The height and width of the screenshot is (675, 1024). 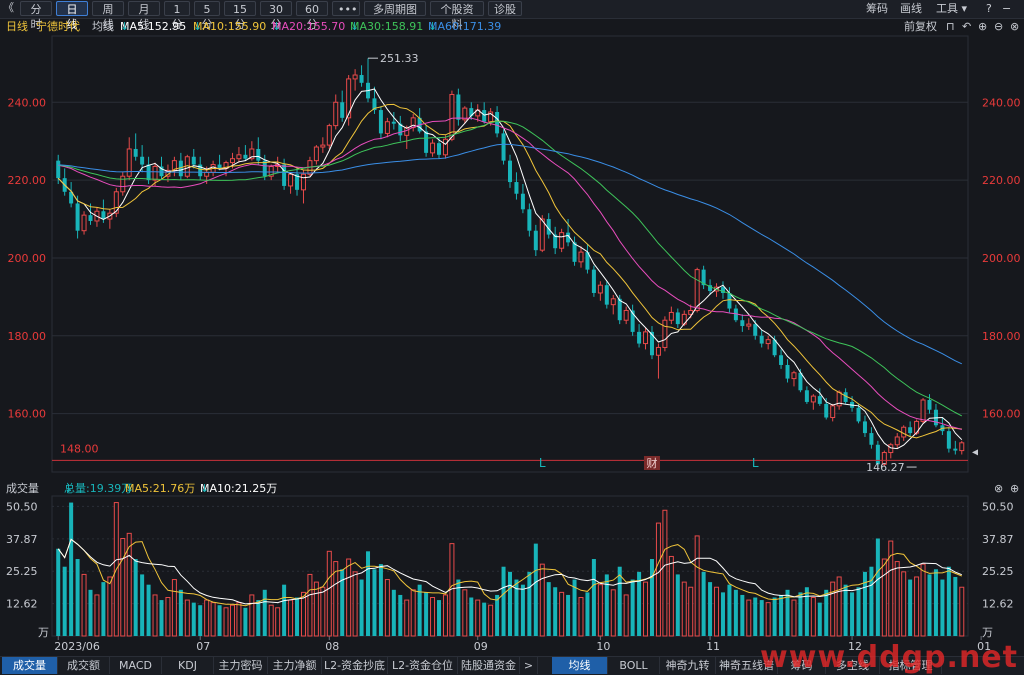 What do you see at coordinates (529, 665) in the screenshot?
I see `tabs-scroll-right-icon: >` at bounding box center [529, 665].